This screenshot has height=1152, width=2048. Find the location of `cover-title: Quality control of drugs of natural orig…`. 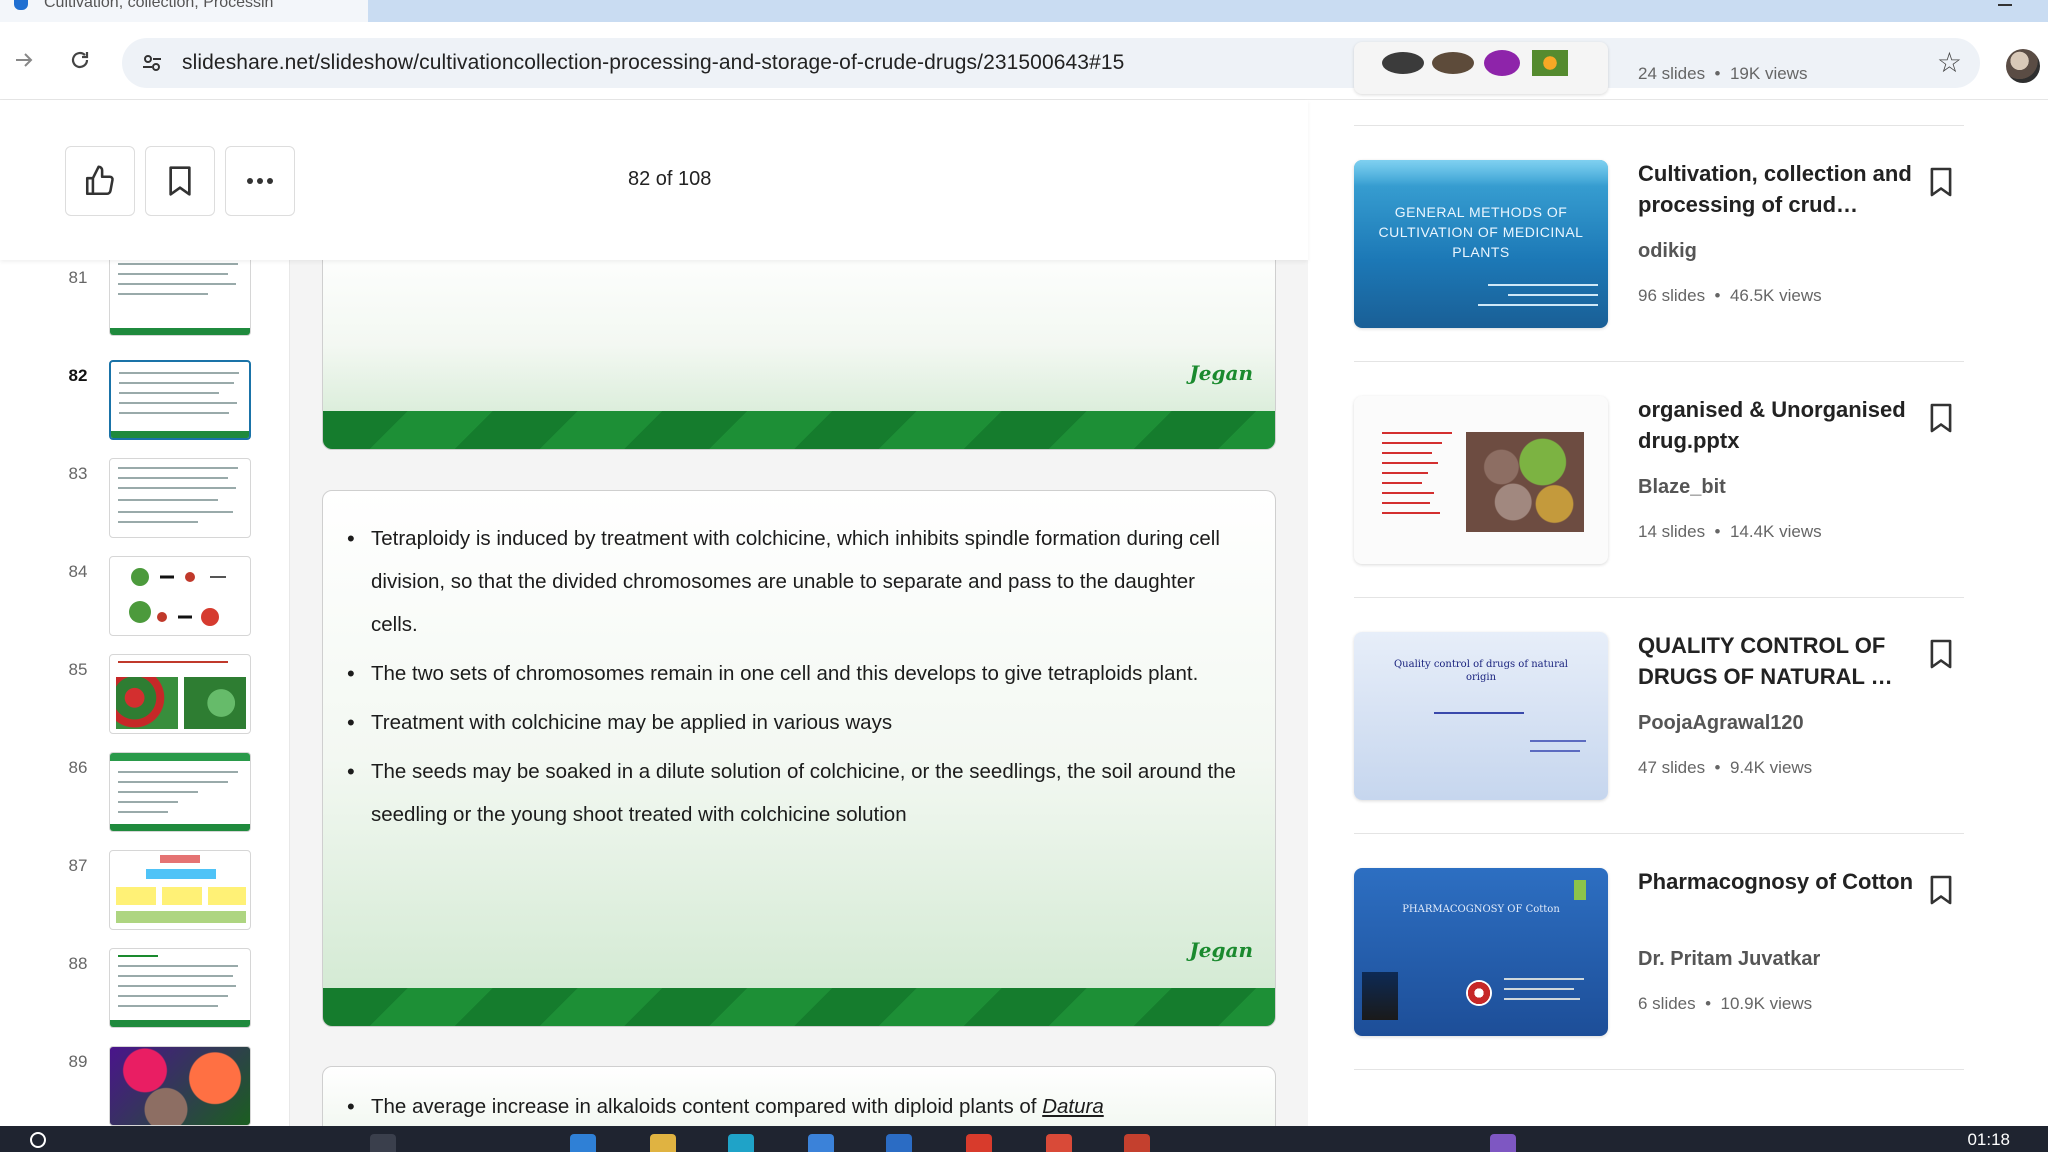

cover-title: Quality control of drugs of natural orig… is located at coordinates (1481, 671).